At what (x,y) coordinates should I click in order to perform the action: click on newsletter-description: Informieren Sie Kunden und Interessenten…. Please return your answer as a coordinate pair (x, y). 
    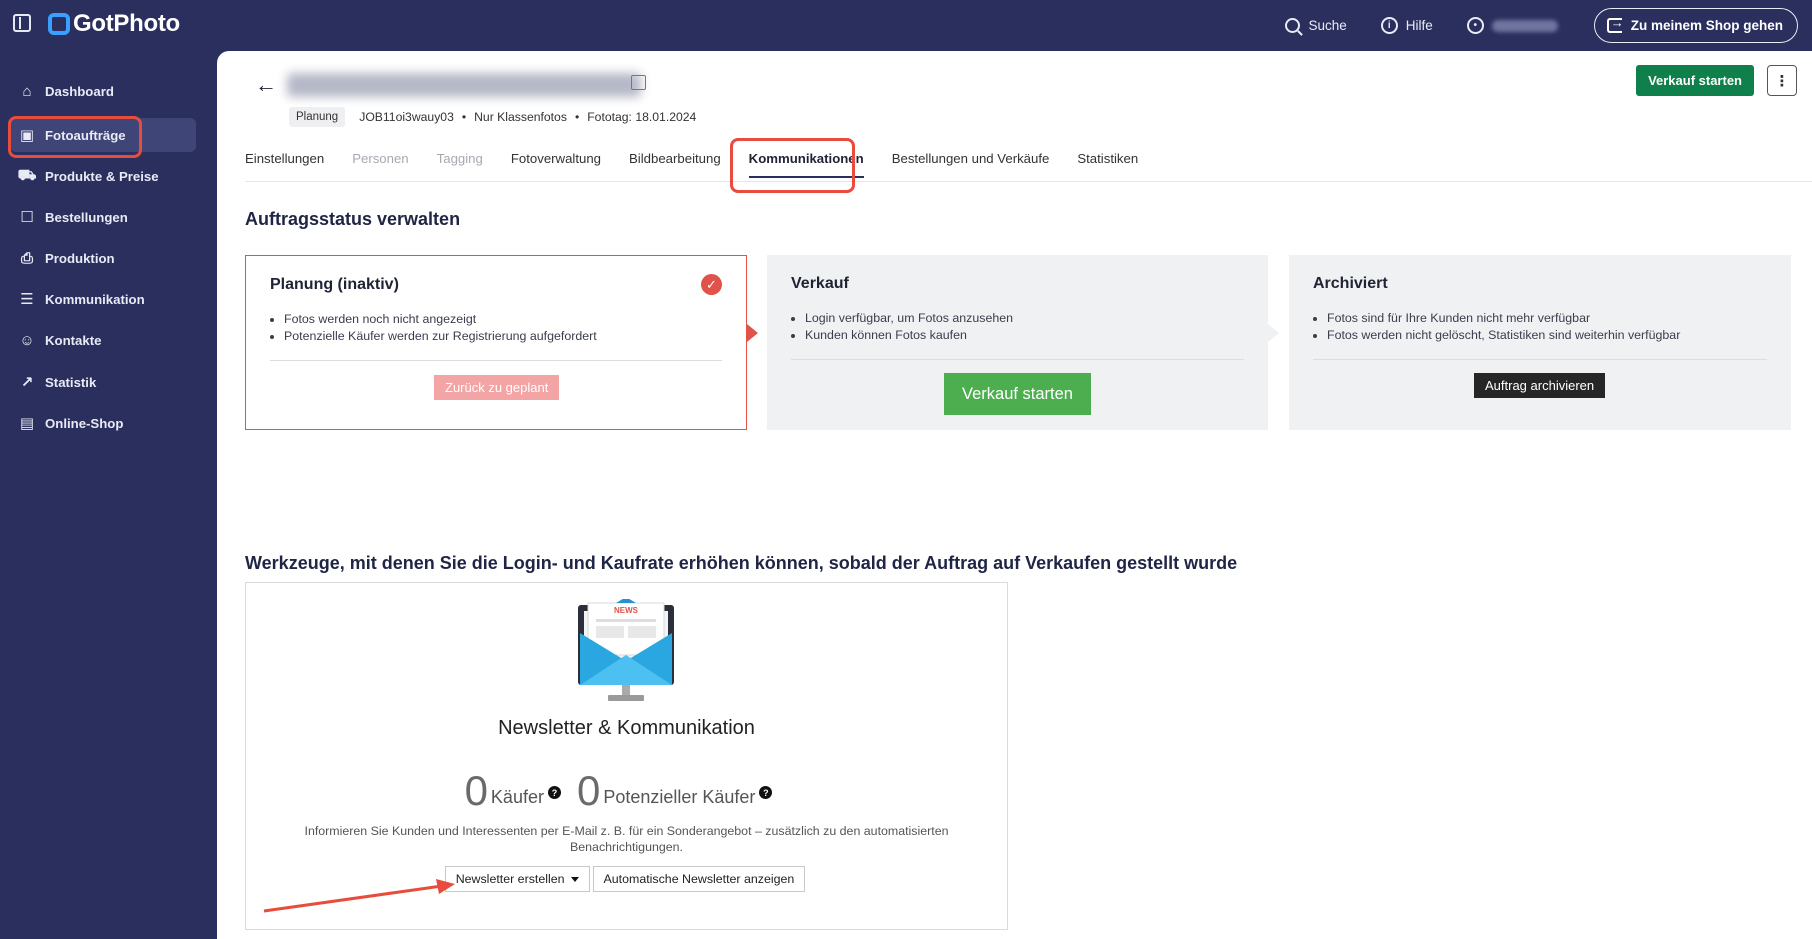
    Looking at the image, I should click on (626, 839).